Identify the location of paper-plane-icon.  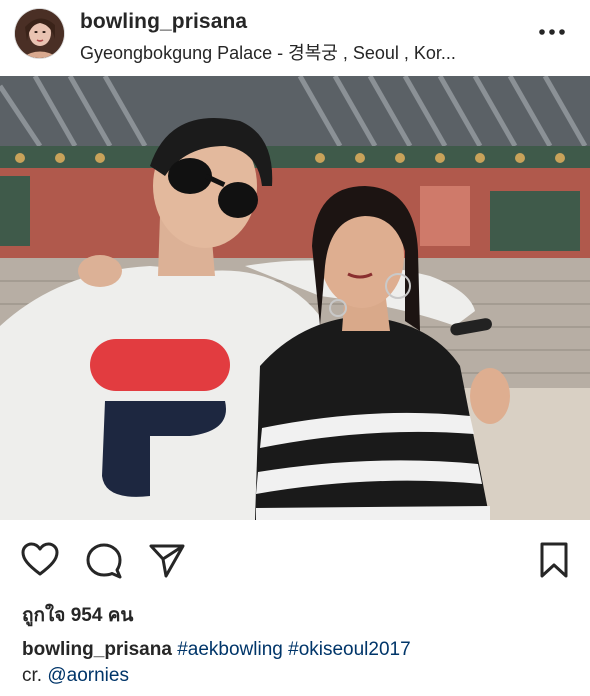
(167, 560).